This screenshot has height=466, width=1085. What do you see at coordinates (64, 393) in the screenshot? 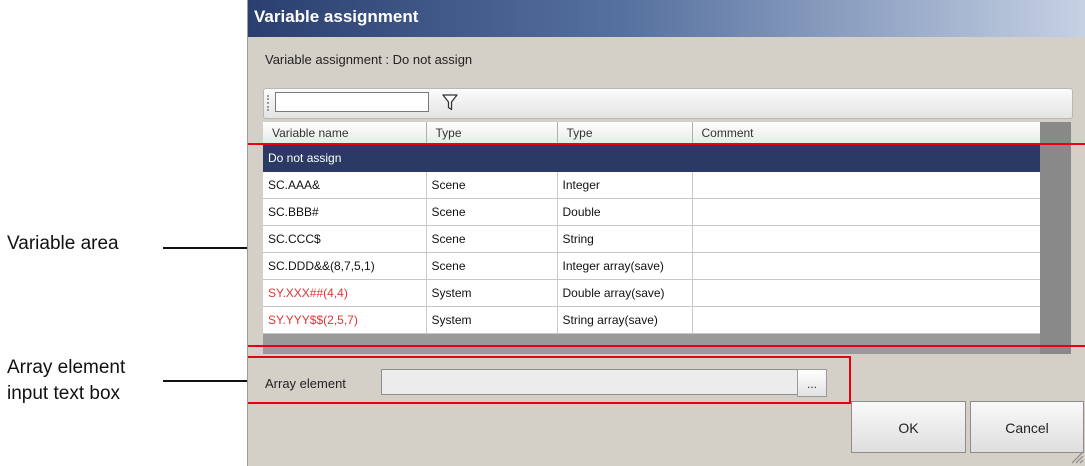
I see `array-element-callout-line2: input text box` at bounding box center [64, 393].